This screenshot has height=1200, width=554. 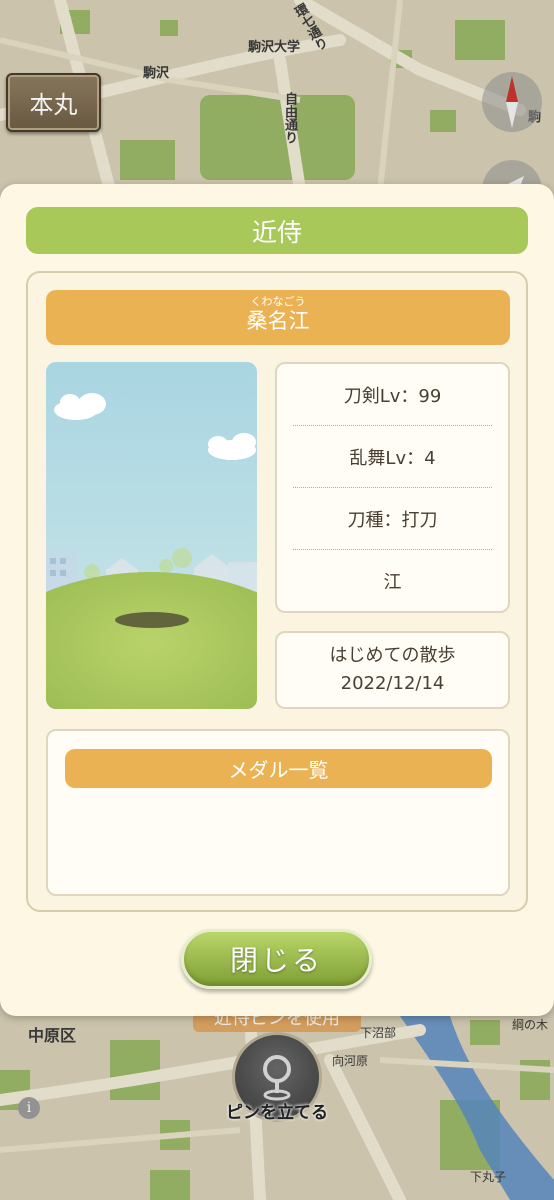 What do you see at coordinates (392, 395) in the screenshot?
I see `stat-sword-level: 刀剣Lv：99` at bounding box center [392, 395].